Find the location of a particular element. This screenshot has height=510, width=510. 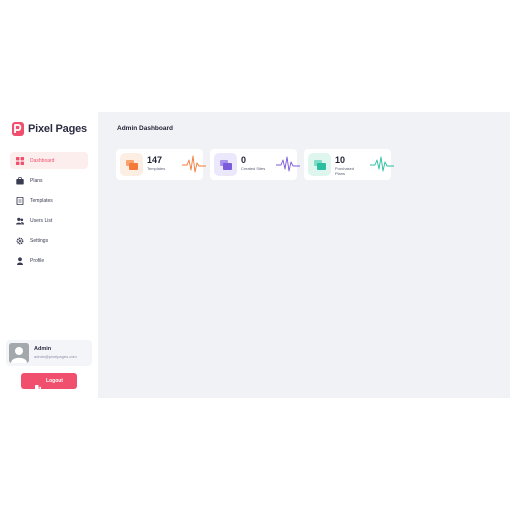

sidebar-item-label: Templates is located at coordinates (41, 200).